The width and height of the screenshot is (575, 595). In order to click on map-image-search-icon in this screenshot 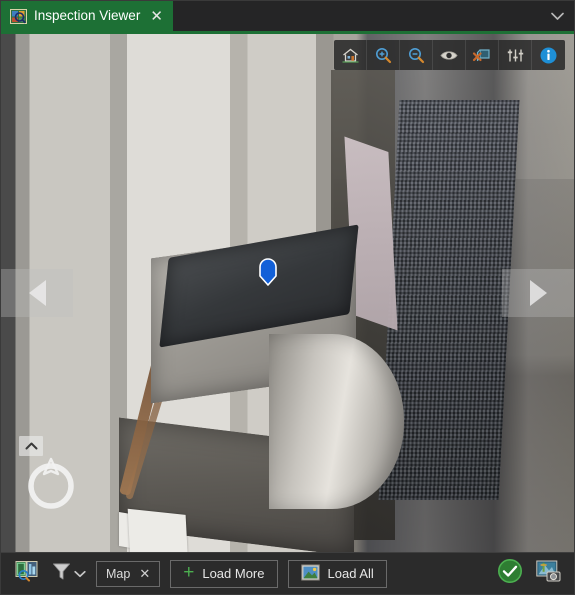, I will do `click(27, 573)`.